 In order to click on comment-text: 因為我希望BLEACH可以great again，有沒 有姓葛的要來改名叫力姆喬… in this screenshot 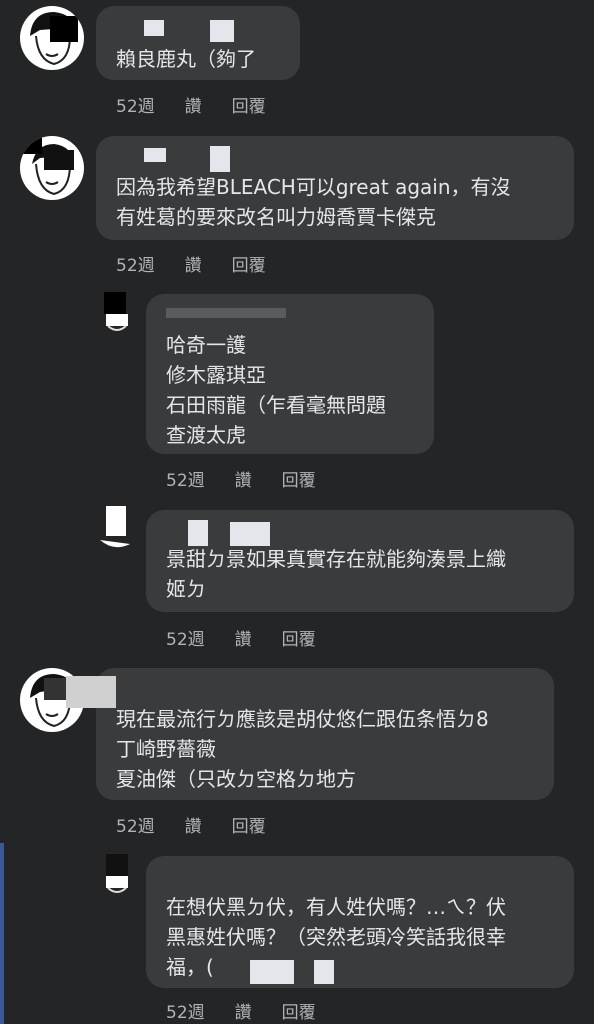, I will do `click(313, 202)`.